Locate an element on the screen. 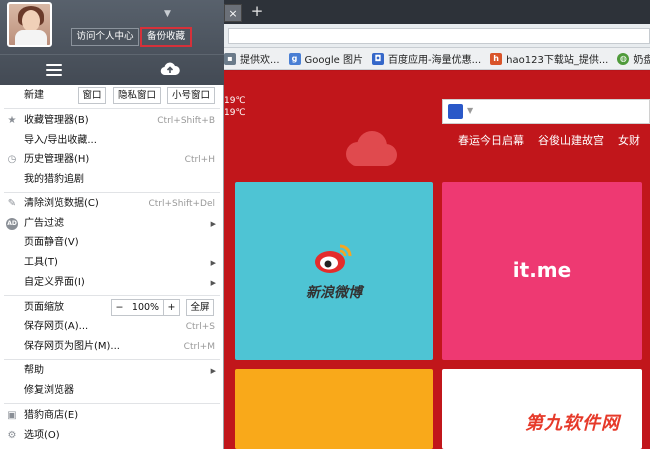  new-window-button: 窗口 is located at coordinates (92, 95).